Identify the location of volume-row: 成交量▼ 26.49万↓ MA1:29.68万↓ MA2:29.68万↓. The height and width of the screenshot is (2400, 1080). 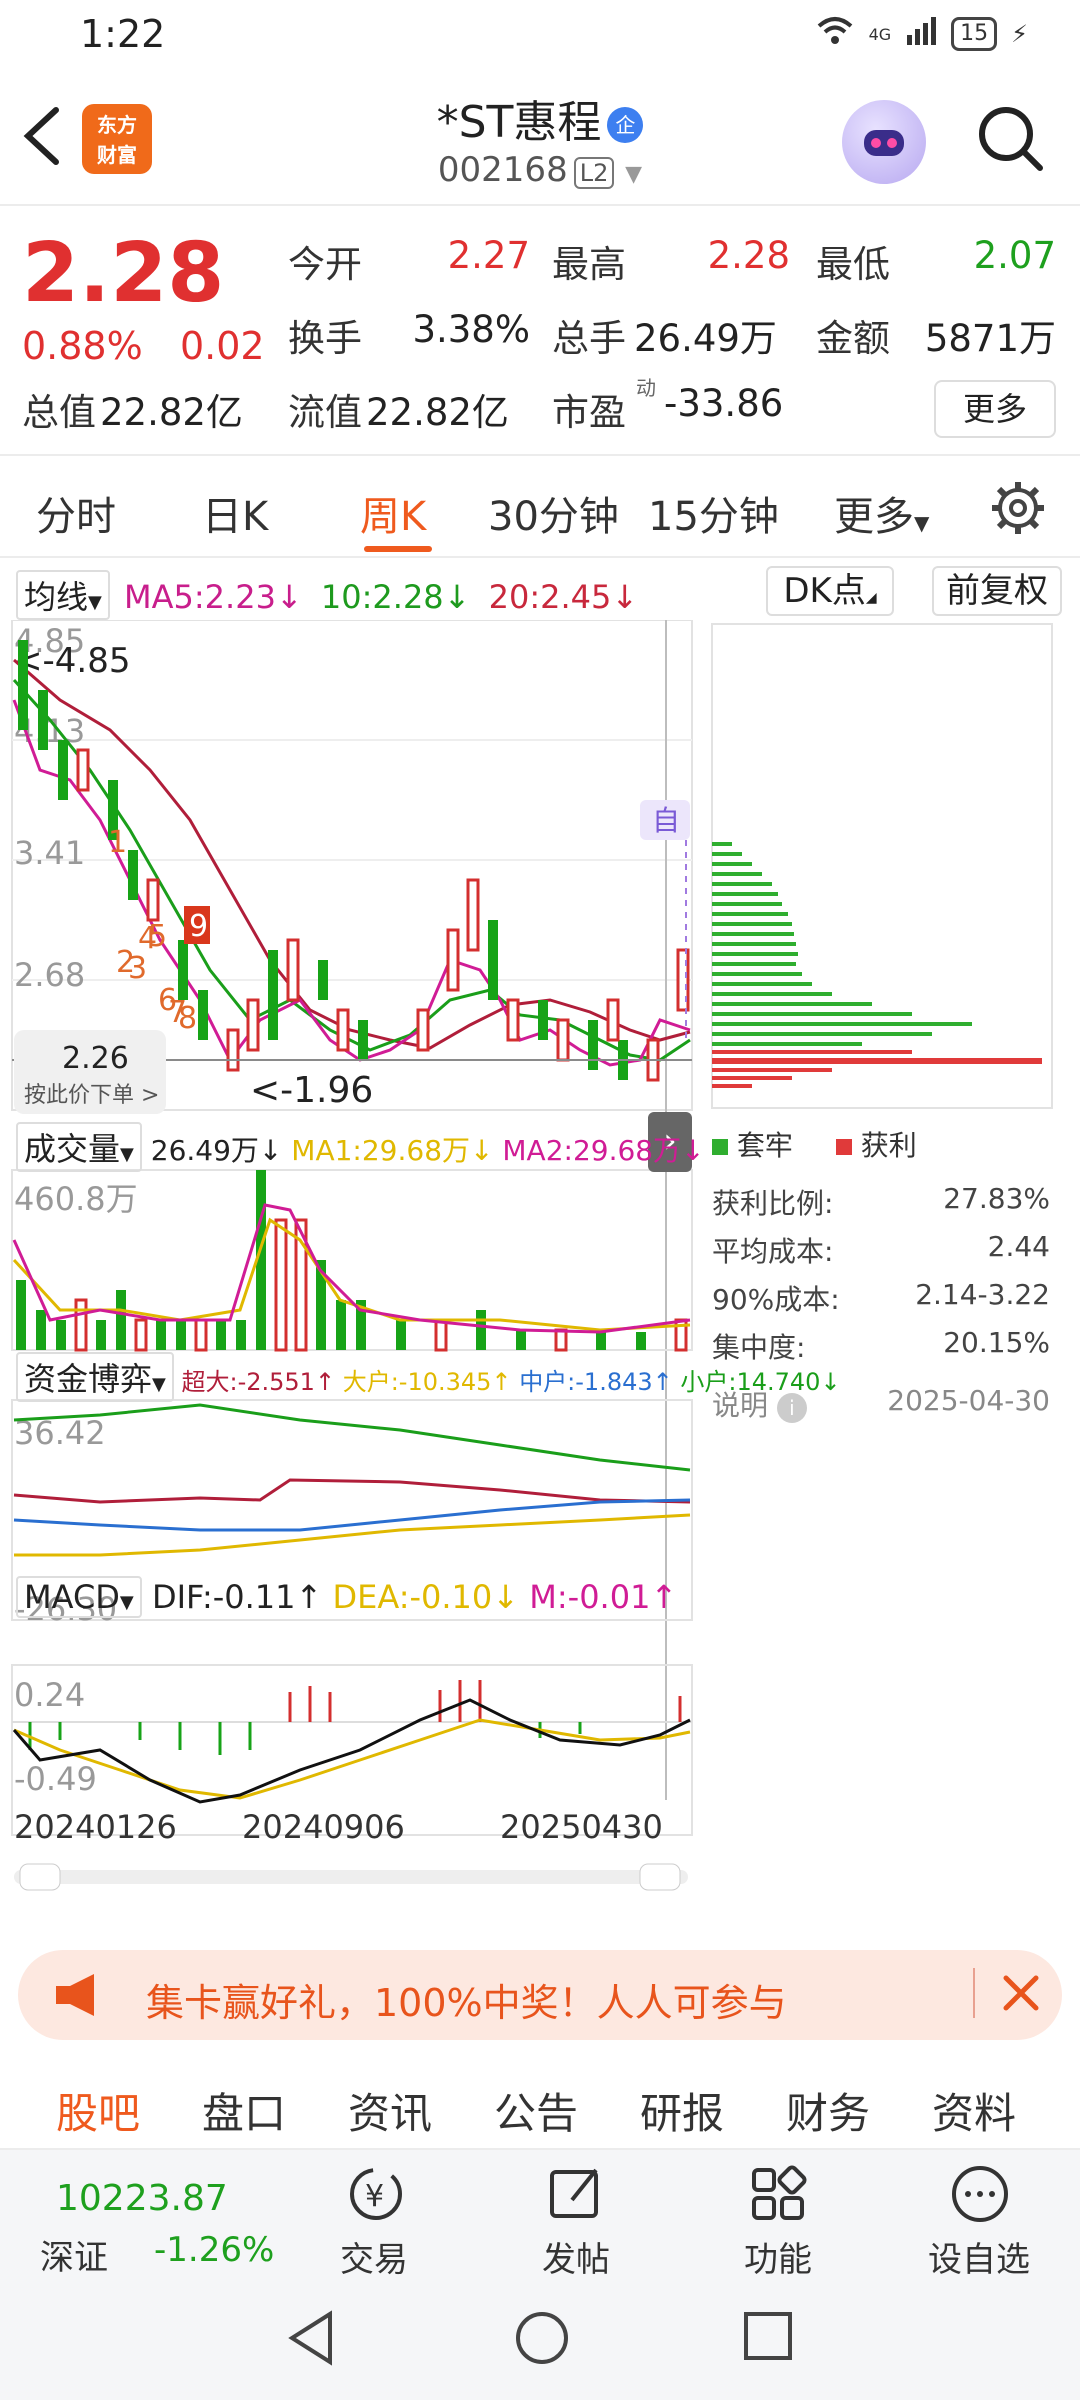
(360, 1147).